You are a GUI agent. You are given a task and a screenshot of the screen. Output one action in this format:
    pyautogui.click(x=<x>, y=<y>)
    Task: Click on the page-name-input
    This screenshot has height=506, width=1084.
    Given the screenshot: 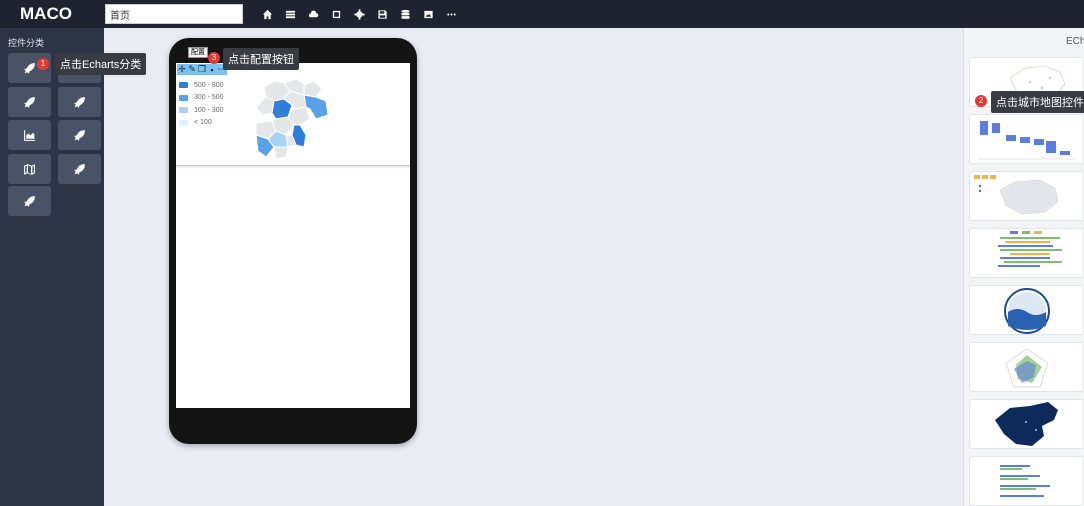 What is the action you would take?
    pyautogui.click(x=174, y=14)
    